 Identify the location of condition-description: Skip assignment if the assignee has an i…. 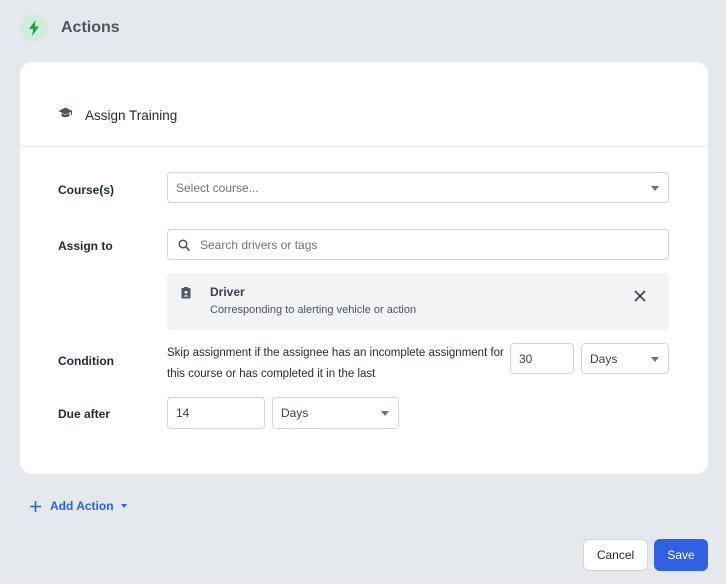
(335, 363).